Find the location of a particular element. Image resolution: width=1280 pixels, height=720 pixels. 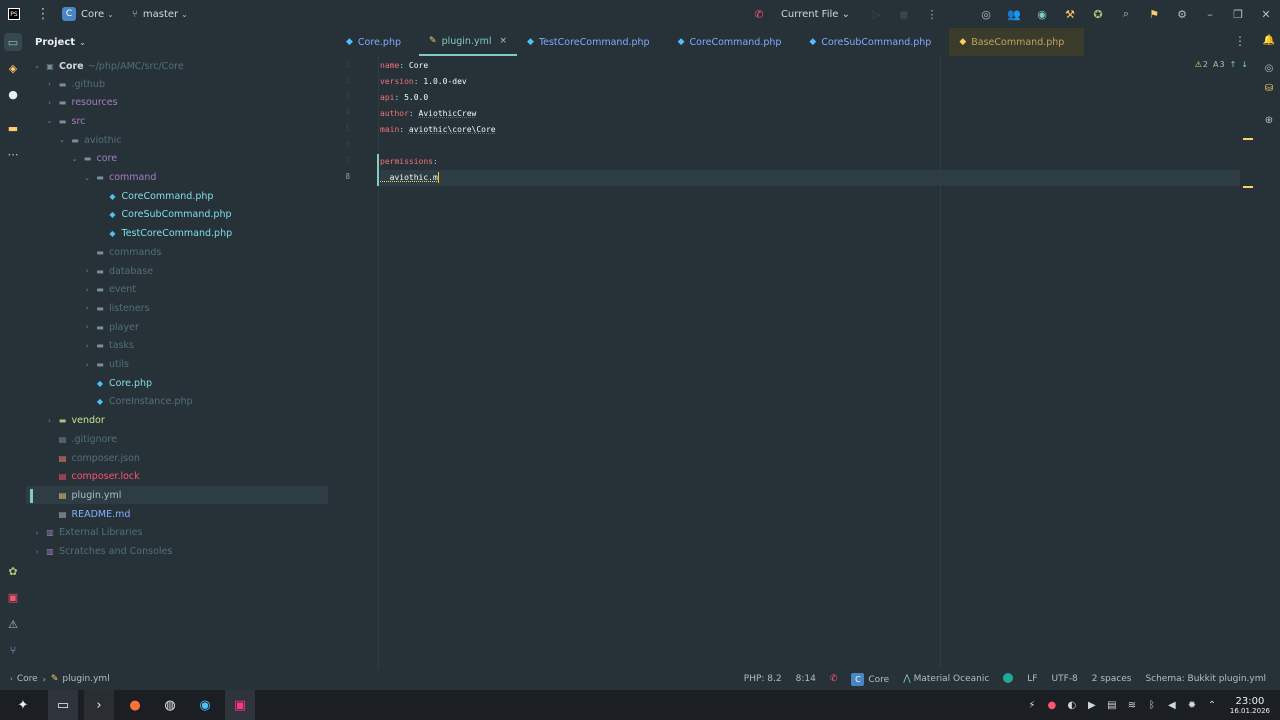

tree-item: ⌄ ▬ command is located at coordinates (177, 178).